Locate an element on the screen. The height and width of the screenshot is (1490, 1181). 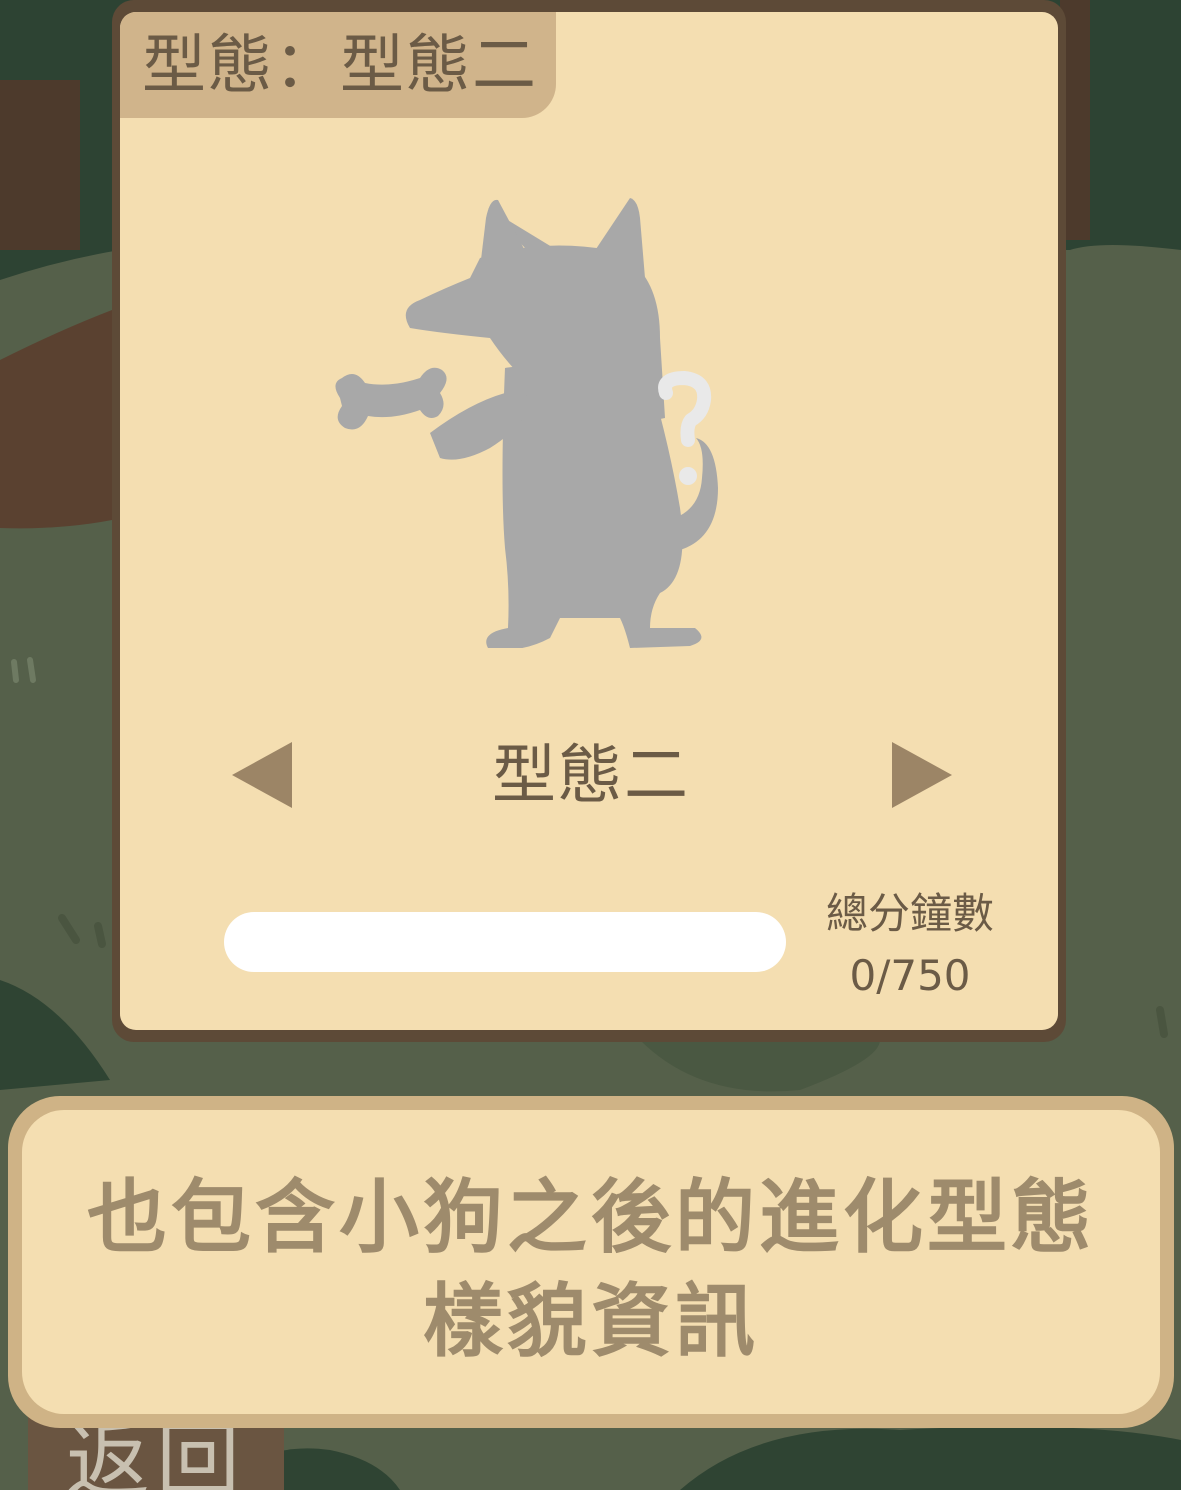
minutes-progress-bar is located at coordinates (505, 942).